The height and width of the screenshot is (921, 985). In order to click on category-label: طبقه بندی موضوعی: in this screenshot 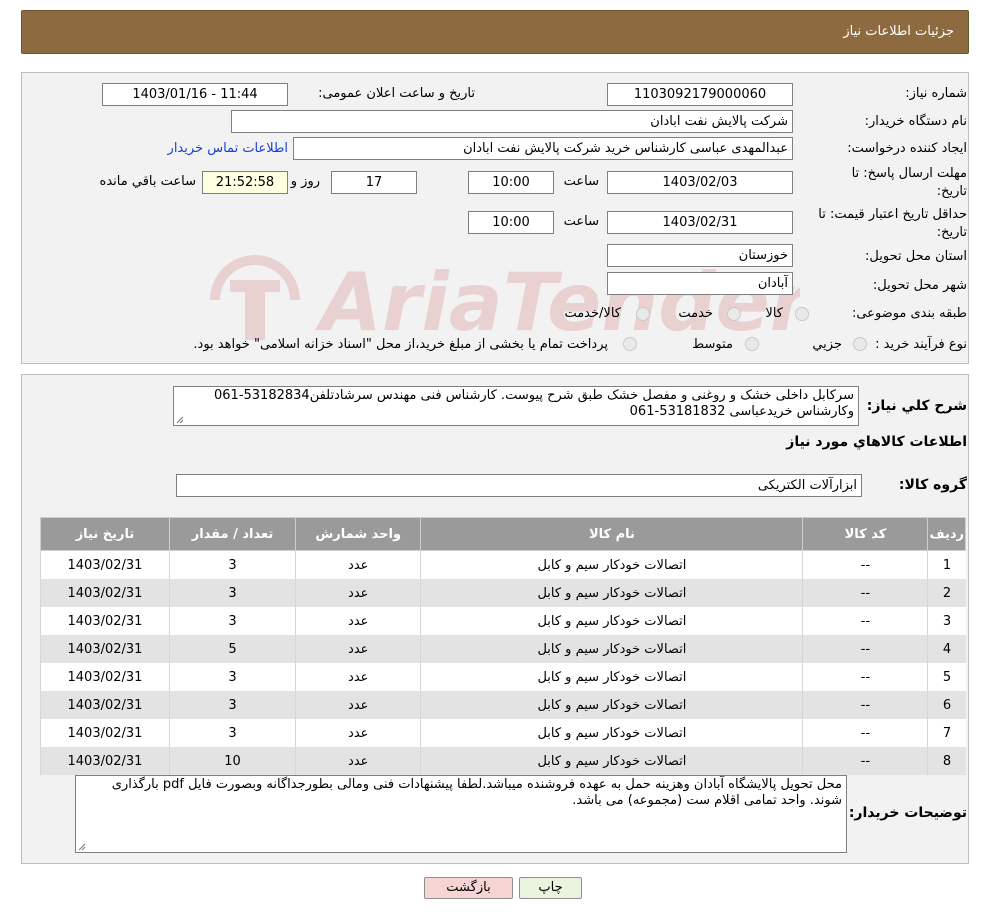, I will do `click(909, 313)`.